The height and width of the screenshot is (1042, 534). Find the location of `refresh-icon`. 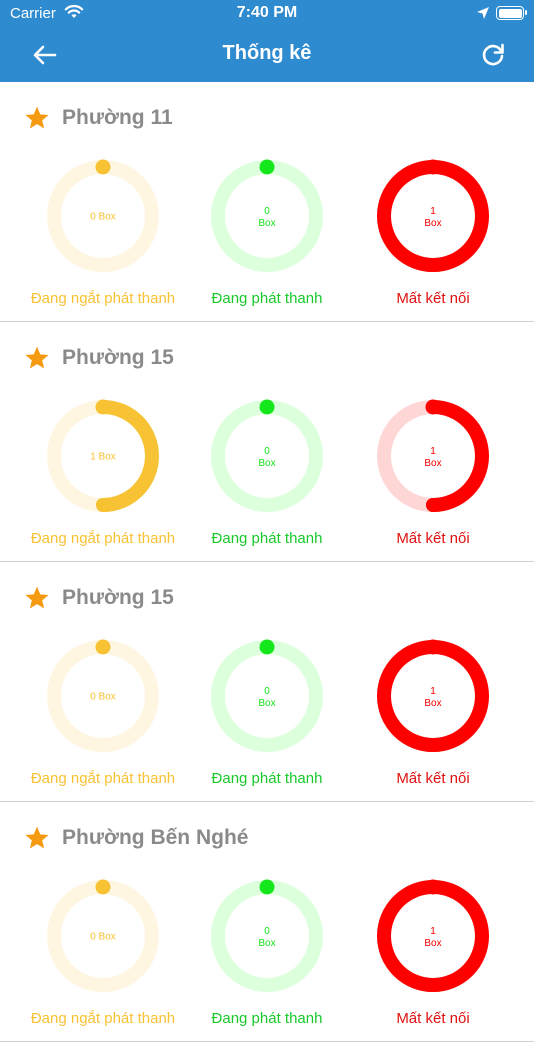

refresh-icon is located at coordinates (493, 55).